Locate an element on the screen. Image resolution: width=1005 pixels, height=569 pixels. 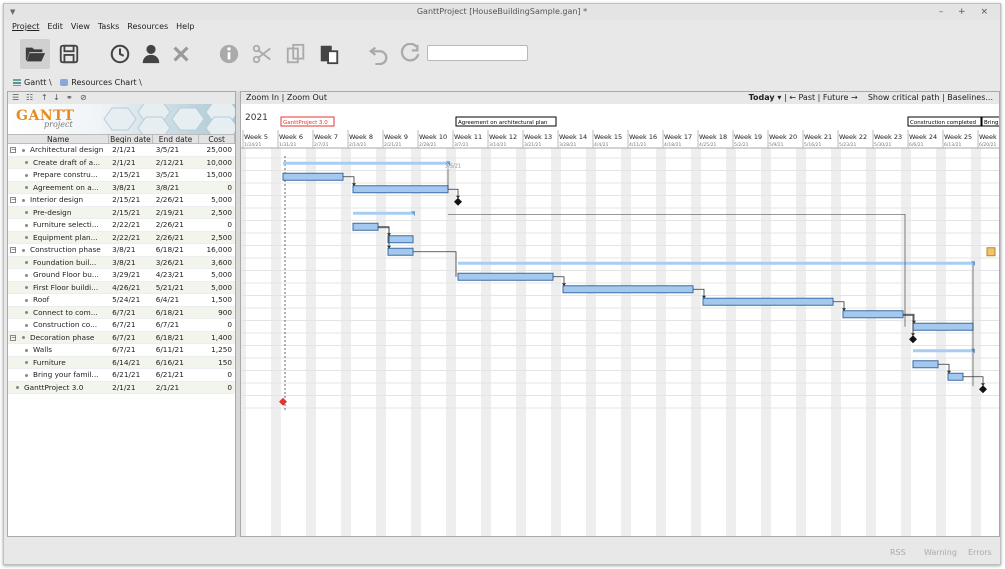
task-name-cell: Roof is located at coordinates (58, 300).